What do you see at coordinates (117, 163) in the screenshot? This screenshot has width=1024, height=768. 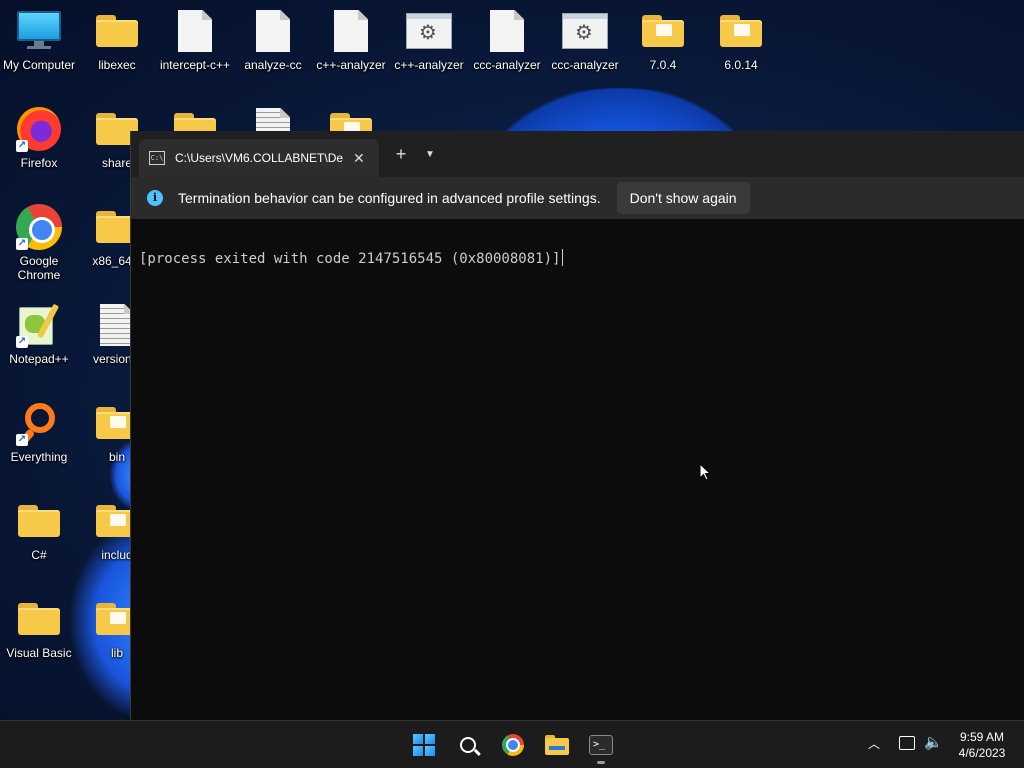 I see `desktop-icon-label: share` at bounding box center [117, 163].